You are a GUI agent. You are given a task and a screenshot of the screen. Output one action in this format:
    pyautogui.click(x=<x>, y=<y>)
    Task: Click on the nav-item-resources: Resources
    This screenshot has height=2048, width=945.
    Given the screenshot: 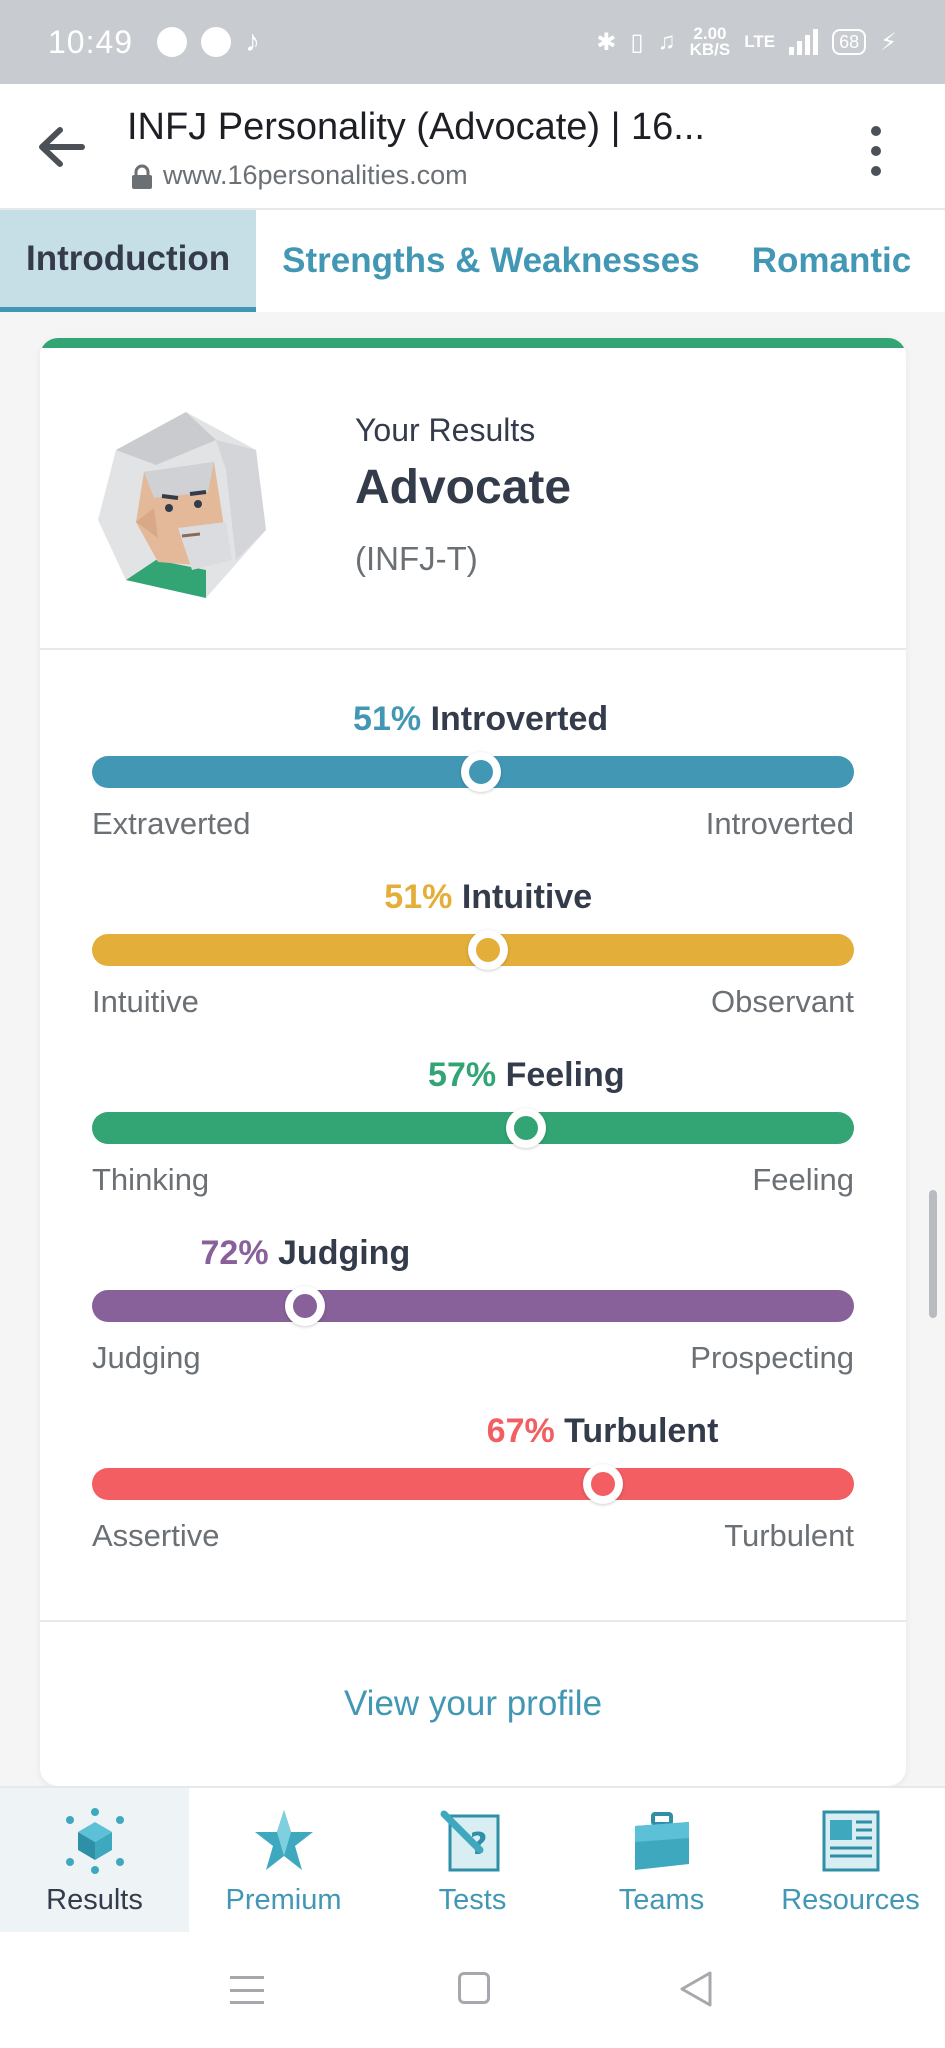 What is the action you would take?
    pyautogui.click(x=850, y=1861)
    